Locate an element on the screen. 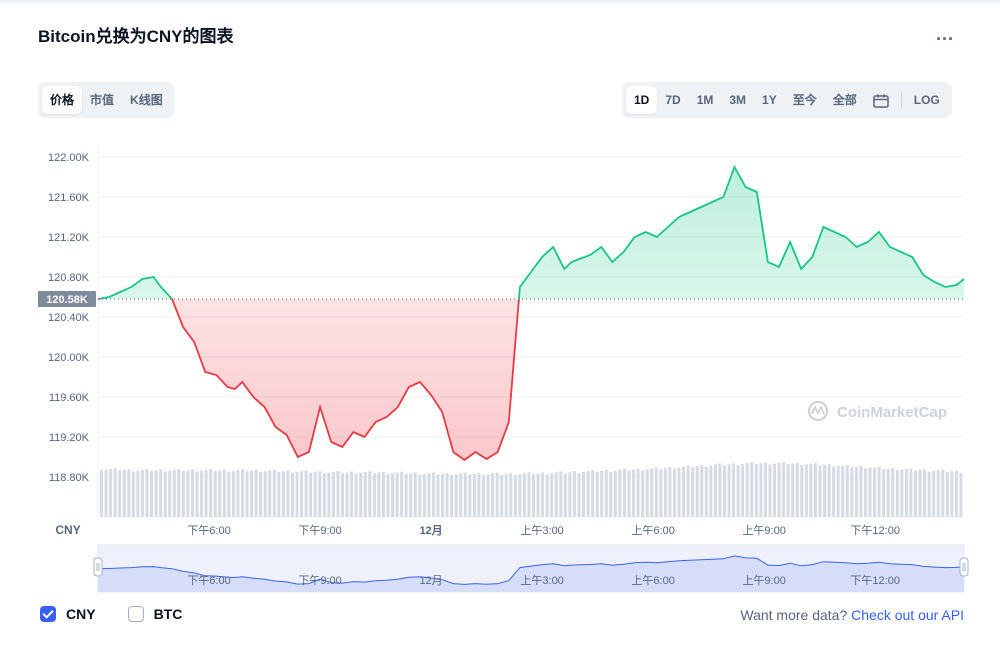 The height and width of the screenshot is (650, 1000). y-tick-label: 120.80K is located at coordinates (69, 278).